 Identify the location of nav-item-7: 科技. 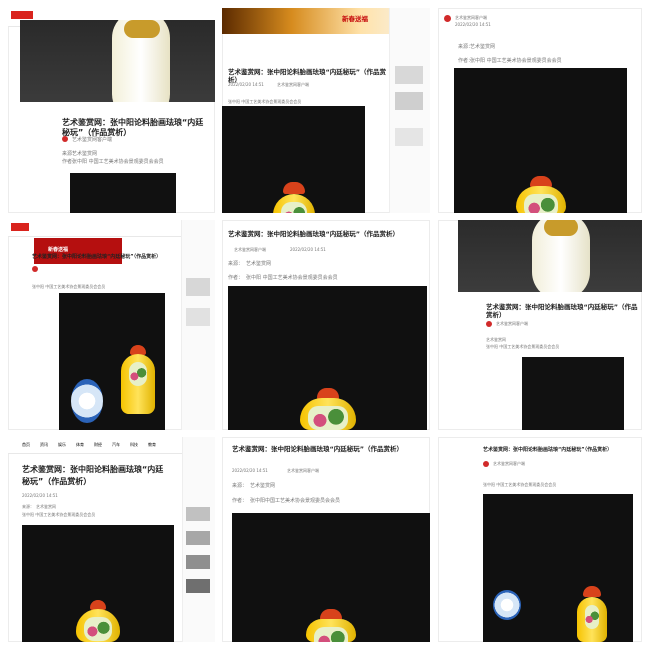
(134, 445).